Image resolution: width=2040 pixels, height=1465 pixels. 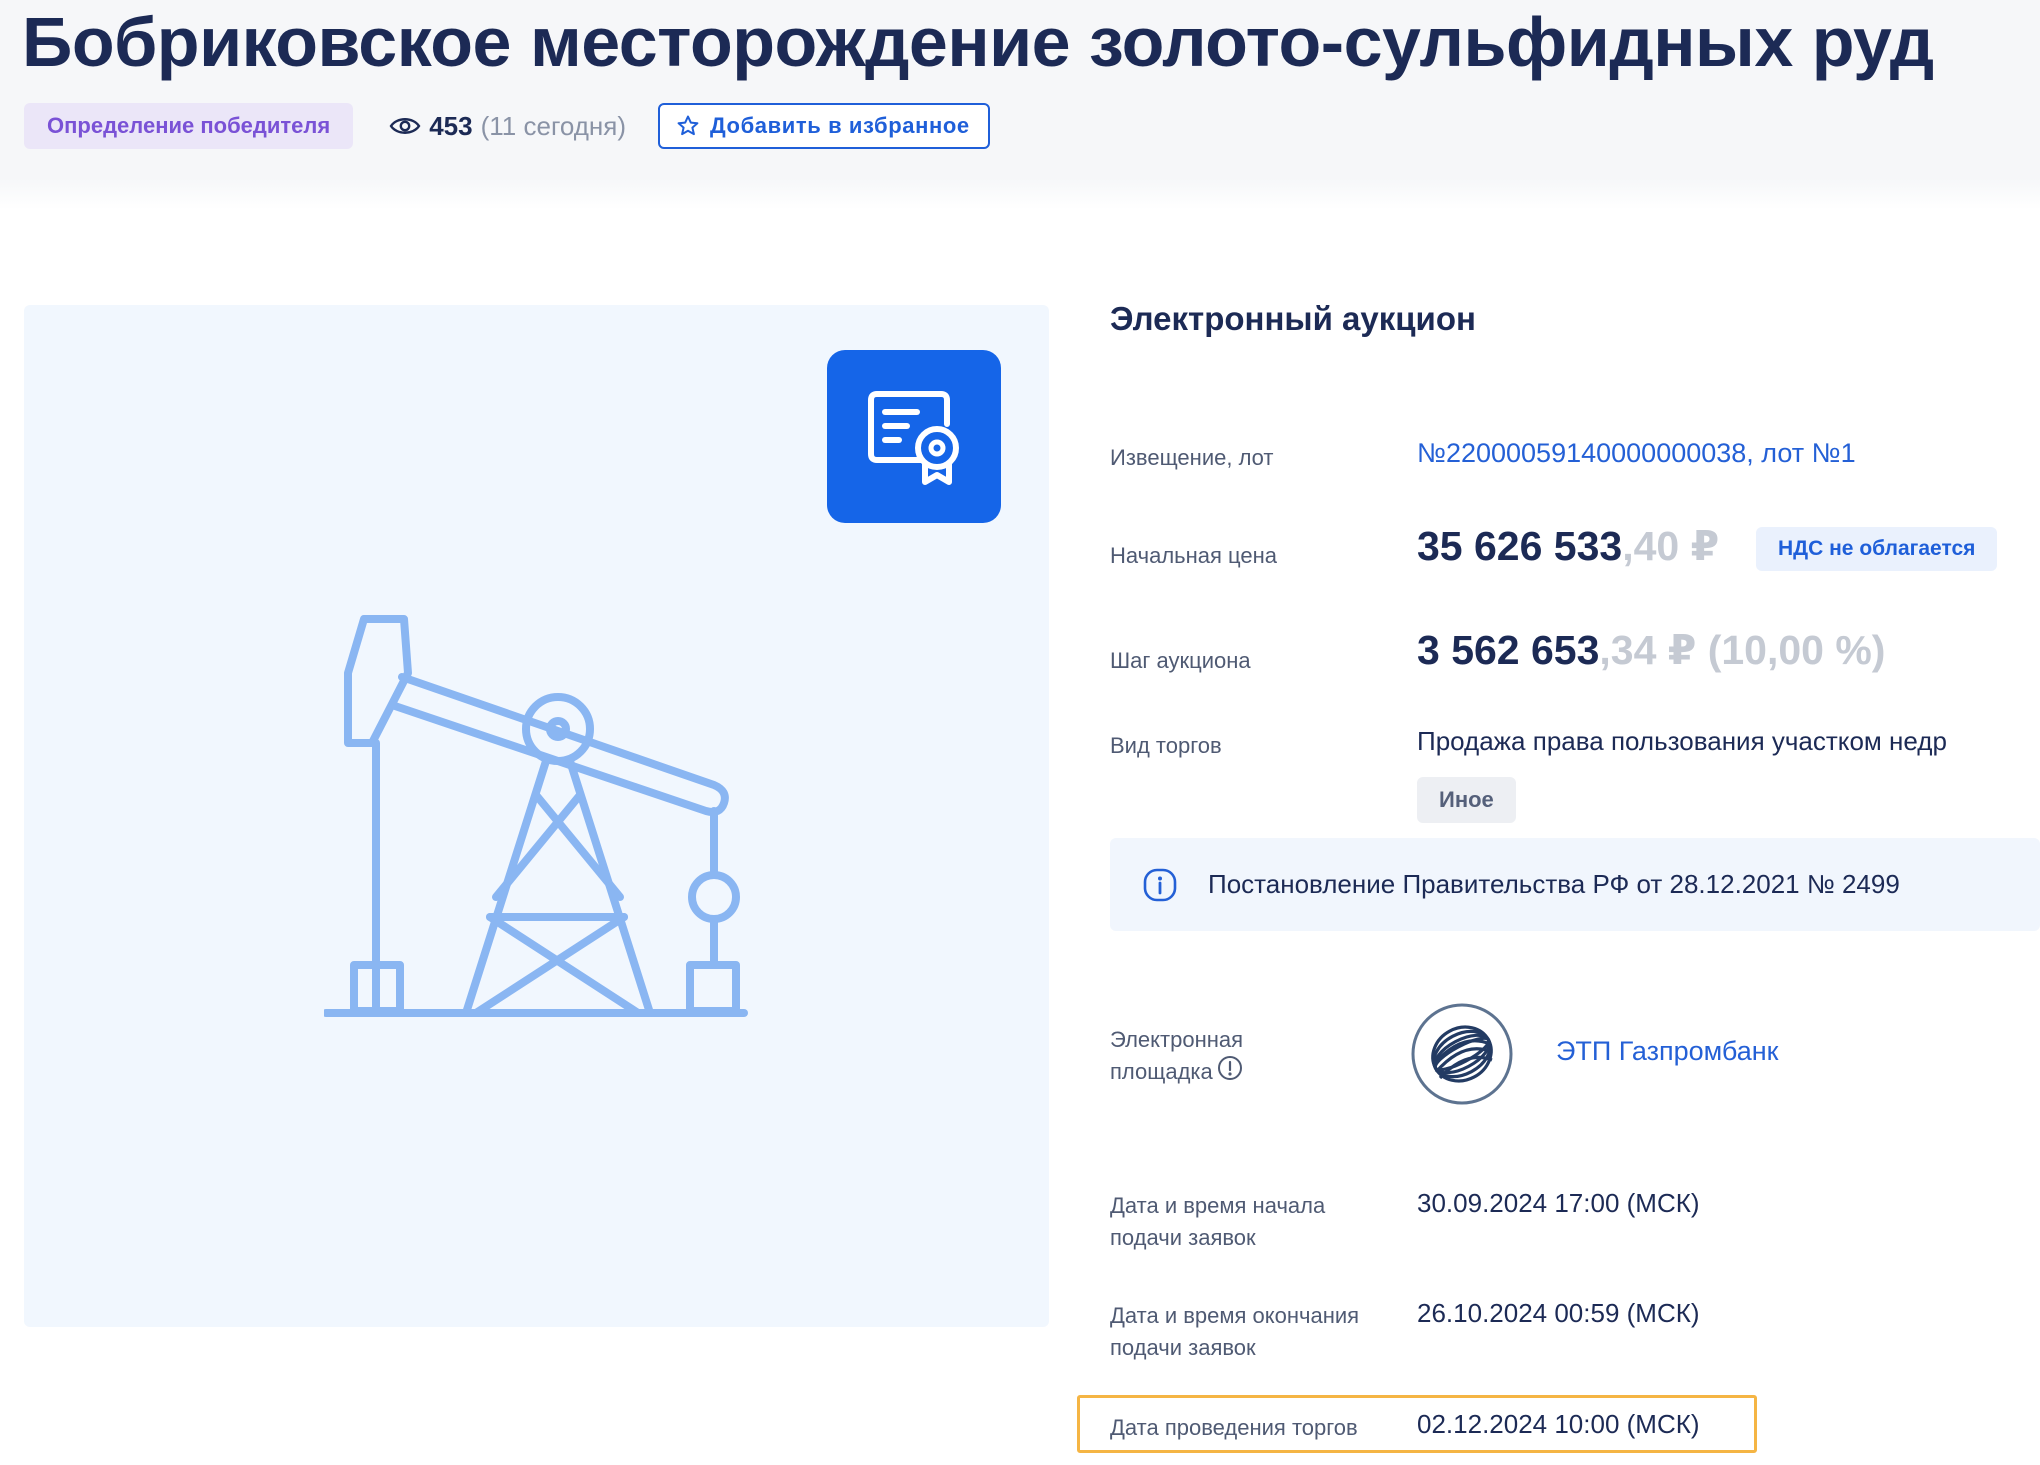 What do you see at coordinates (1183, 1347) in the screenshot?
I see `application-end-label-line2: подачи заявок` at bounding box center [1183, 1347].